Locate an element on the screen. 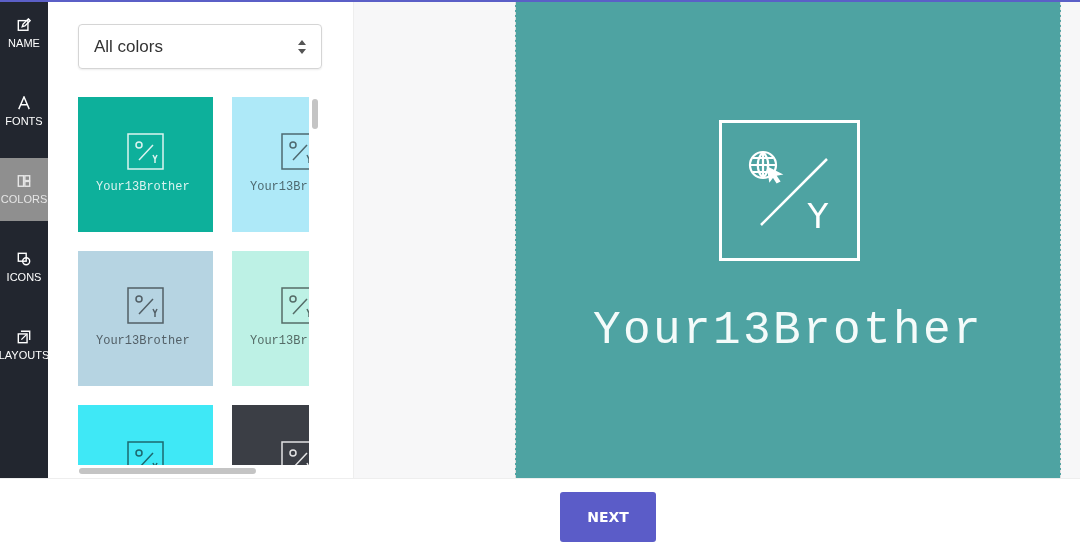  sidebar-tab: LAYOUTS is located at coordinates (24, 345).